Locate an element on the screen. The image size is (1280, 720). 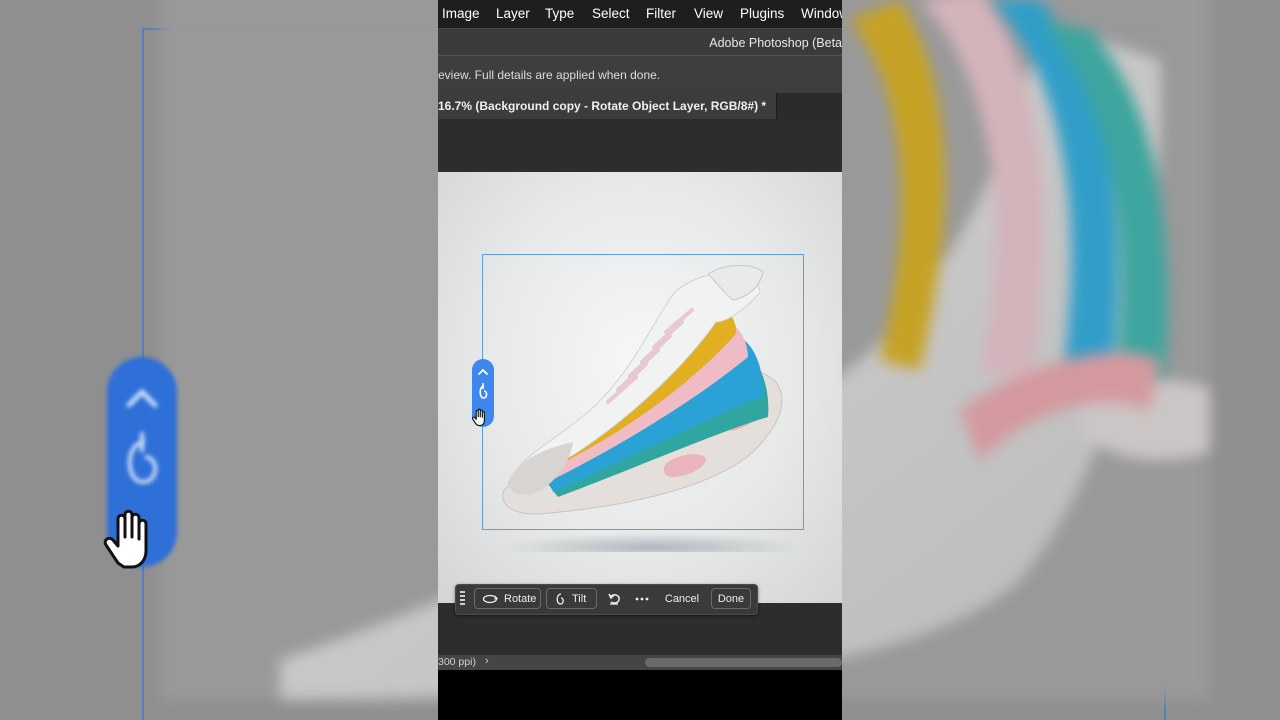
status-chevron-icon: › is located at coordinates (487, 661).